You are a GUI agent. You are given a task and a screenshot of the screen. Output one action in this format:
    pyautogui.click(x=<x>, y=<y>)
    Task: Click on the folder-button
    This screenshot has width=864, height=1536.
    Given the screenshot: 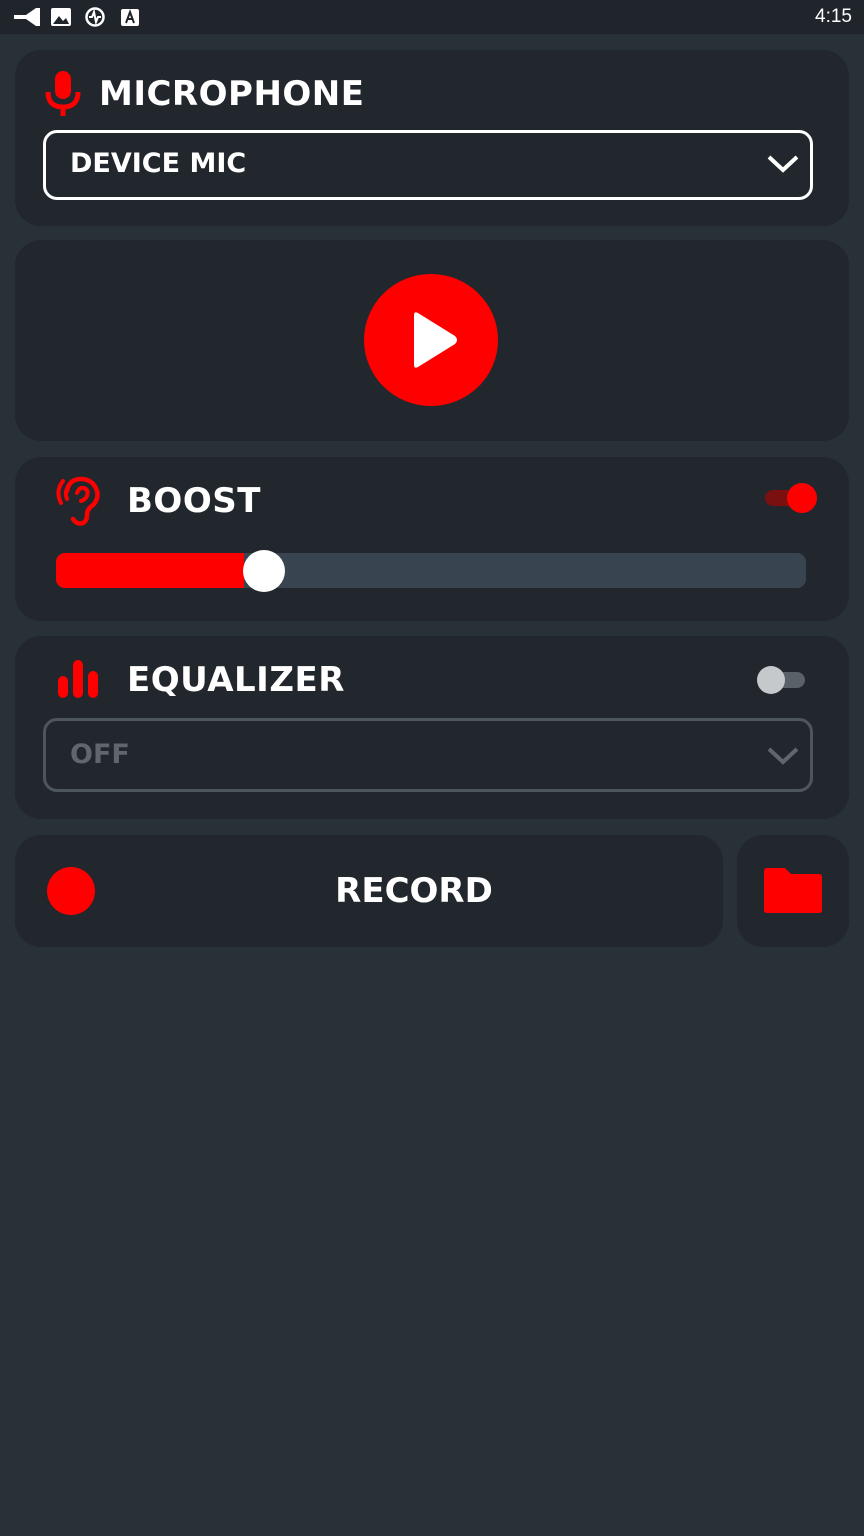 What is the action you would take?
    pyautogui.click(x=793, y=891)
    